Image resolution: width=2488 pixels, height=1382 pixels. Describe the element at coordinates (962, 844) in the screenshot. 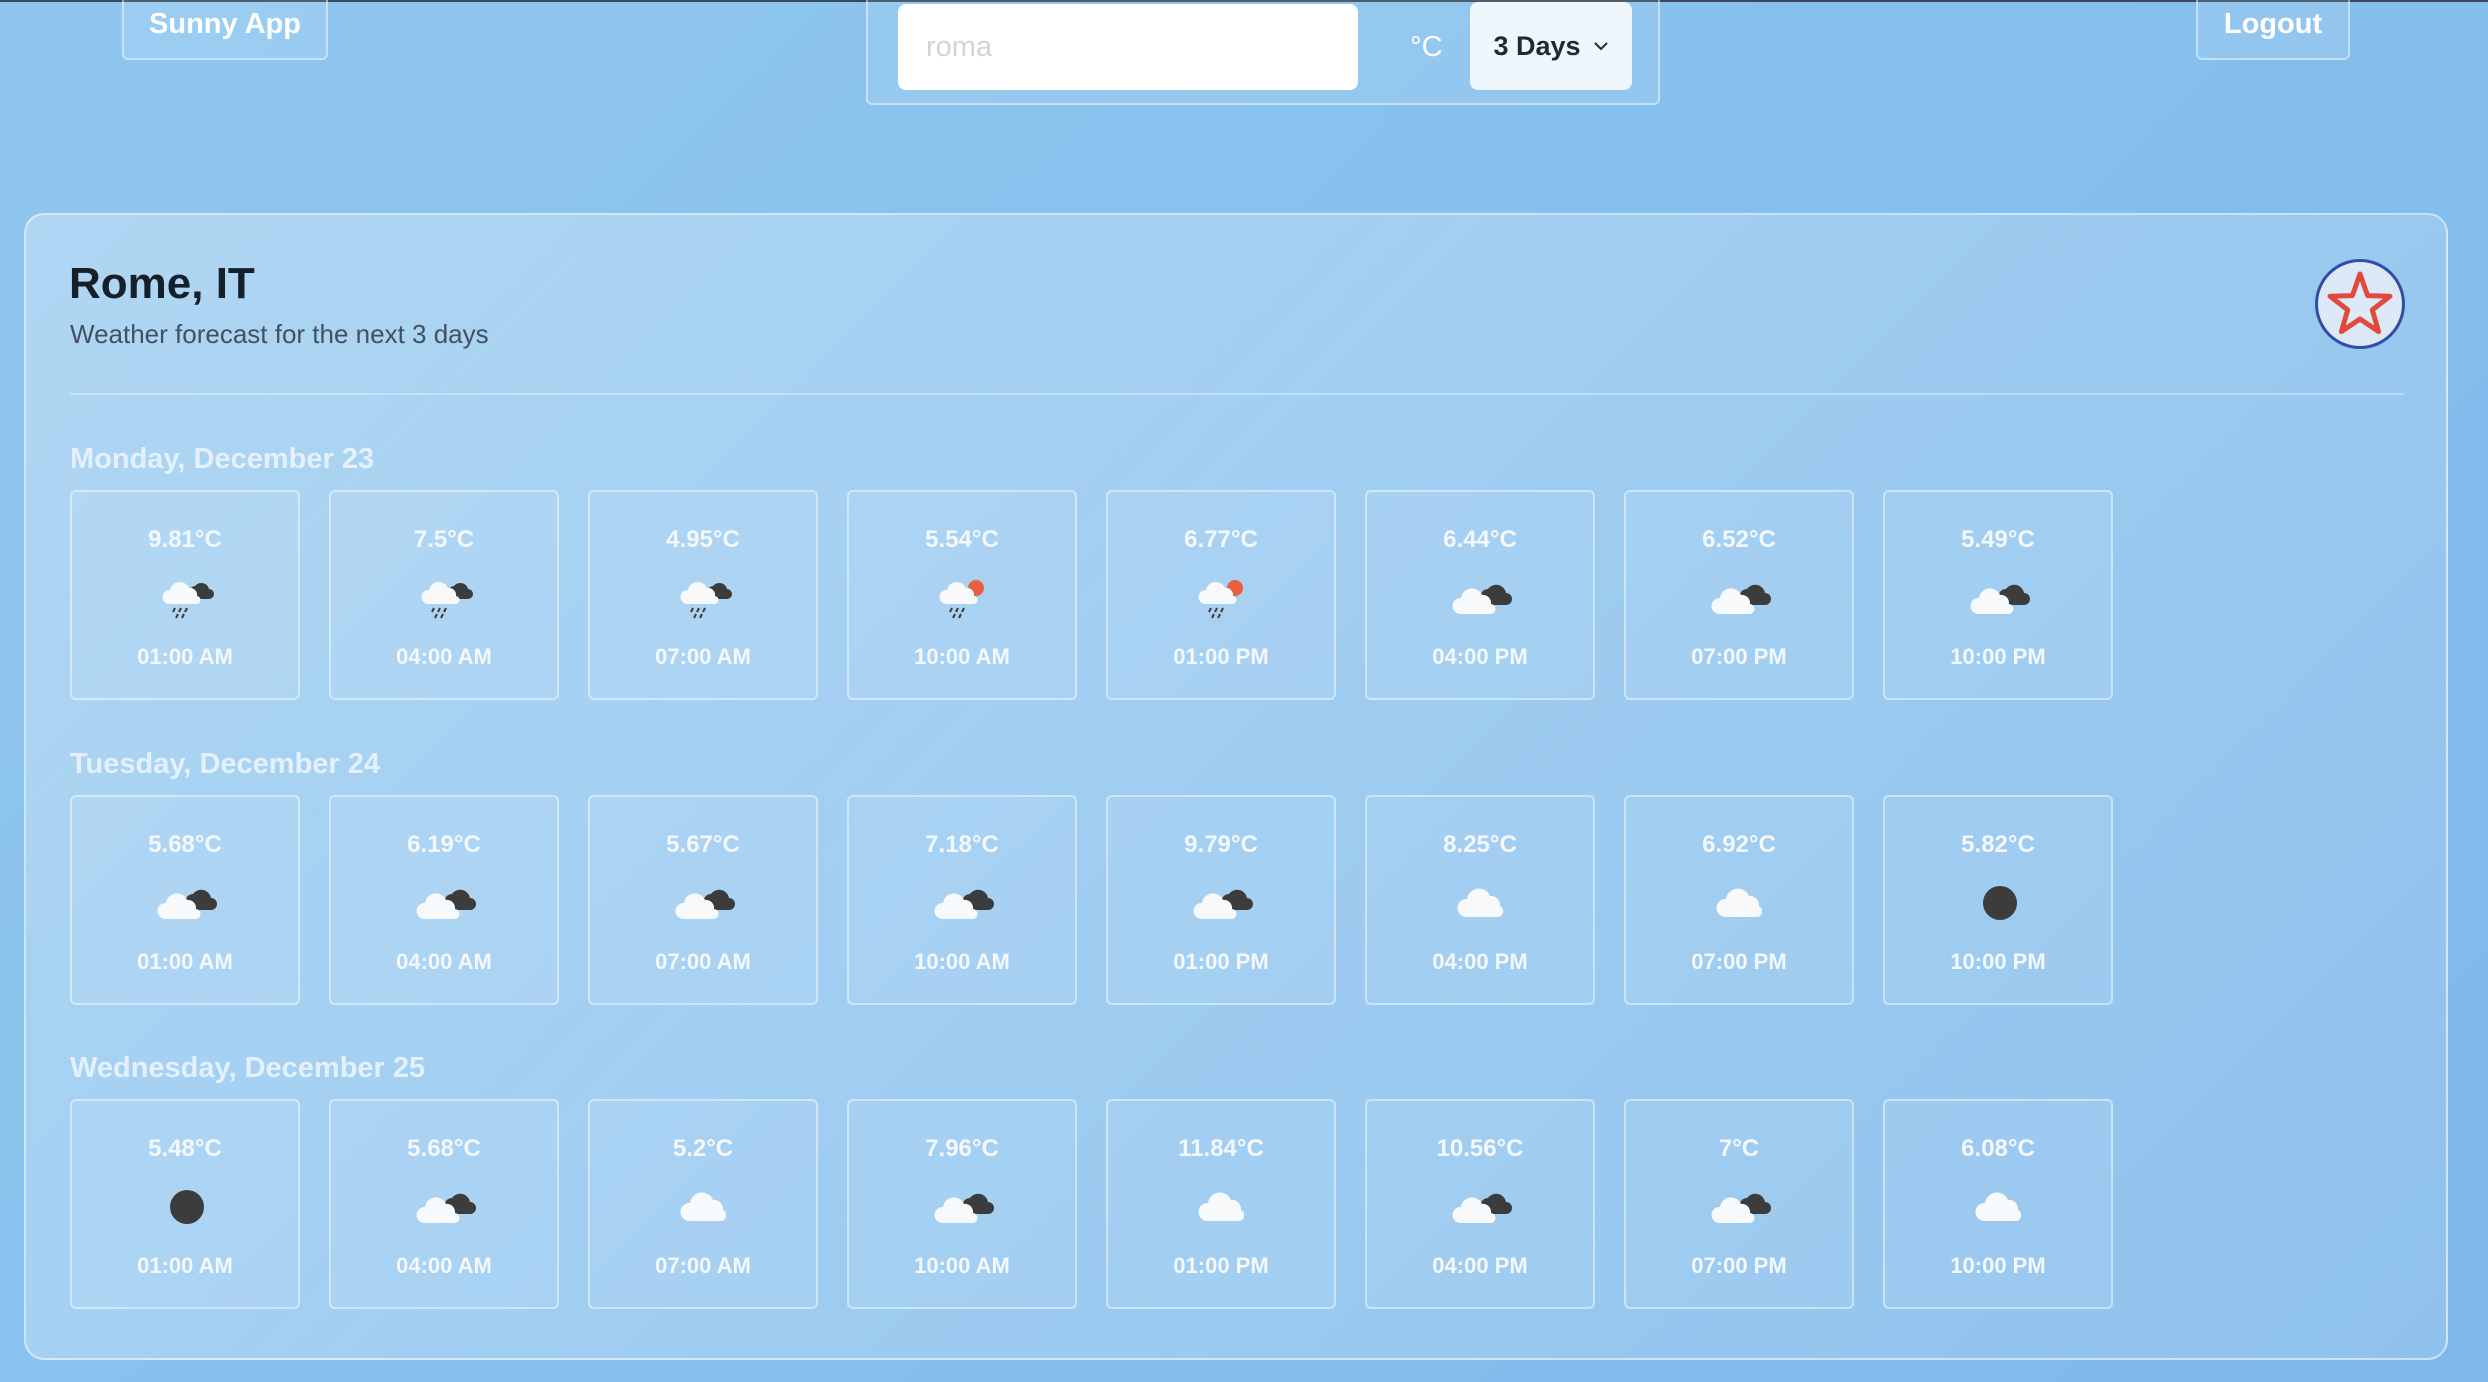

I see `temperature: 7.18°C` at that location.